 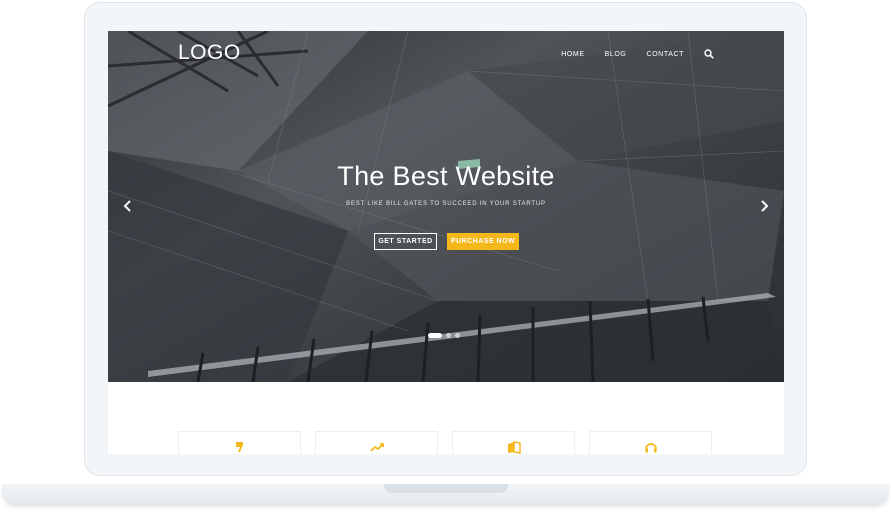 What do you see at coordinates (514, 447) in the screenshot?
I see `book-icon` at bounding box center [514, 447].